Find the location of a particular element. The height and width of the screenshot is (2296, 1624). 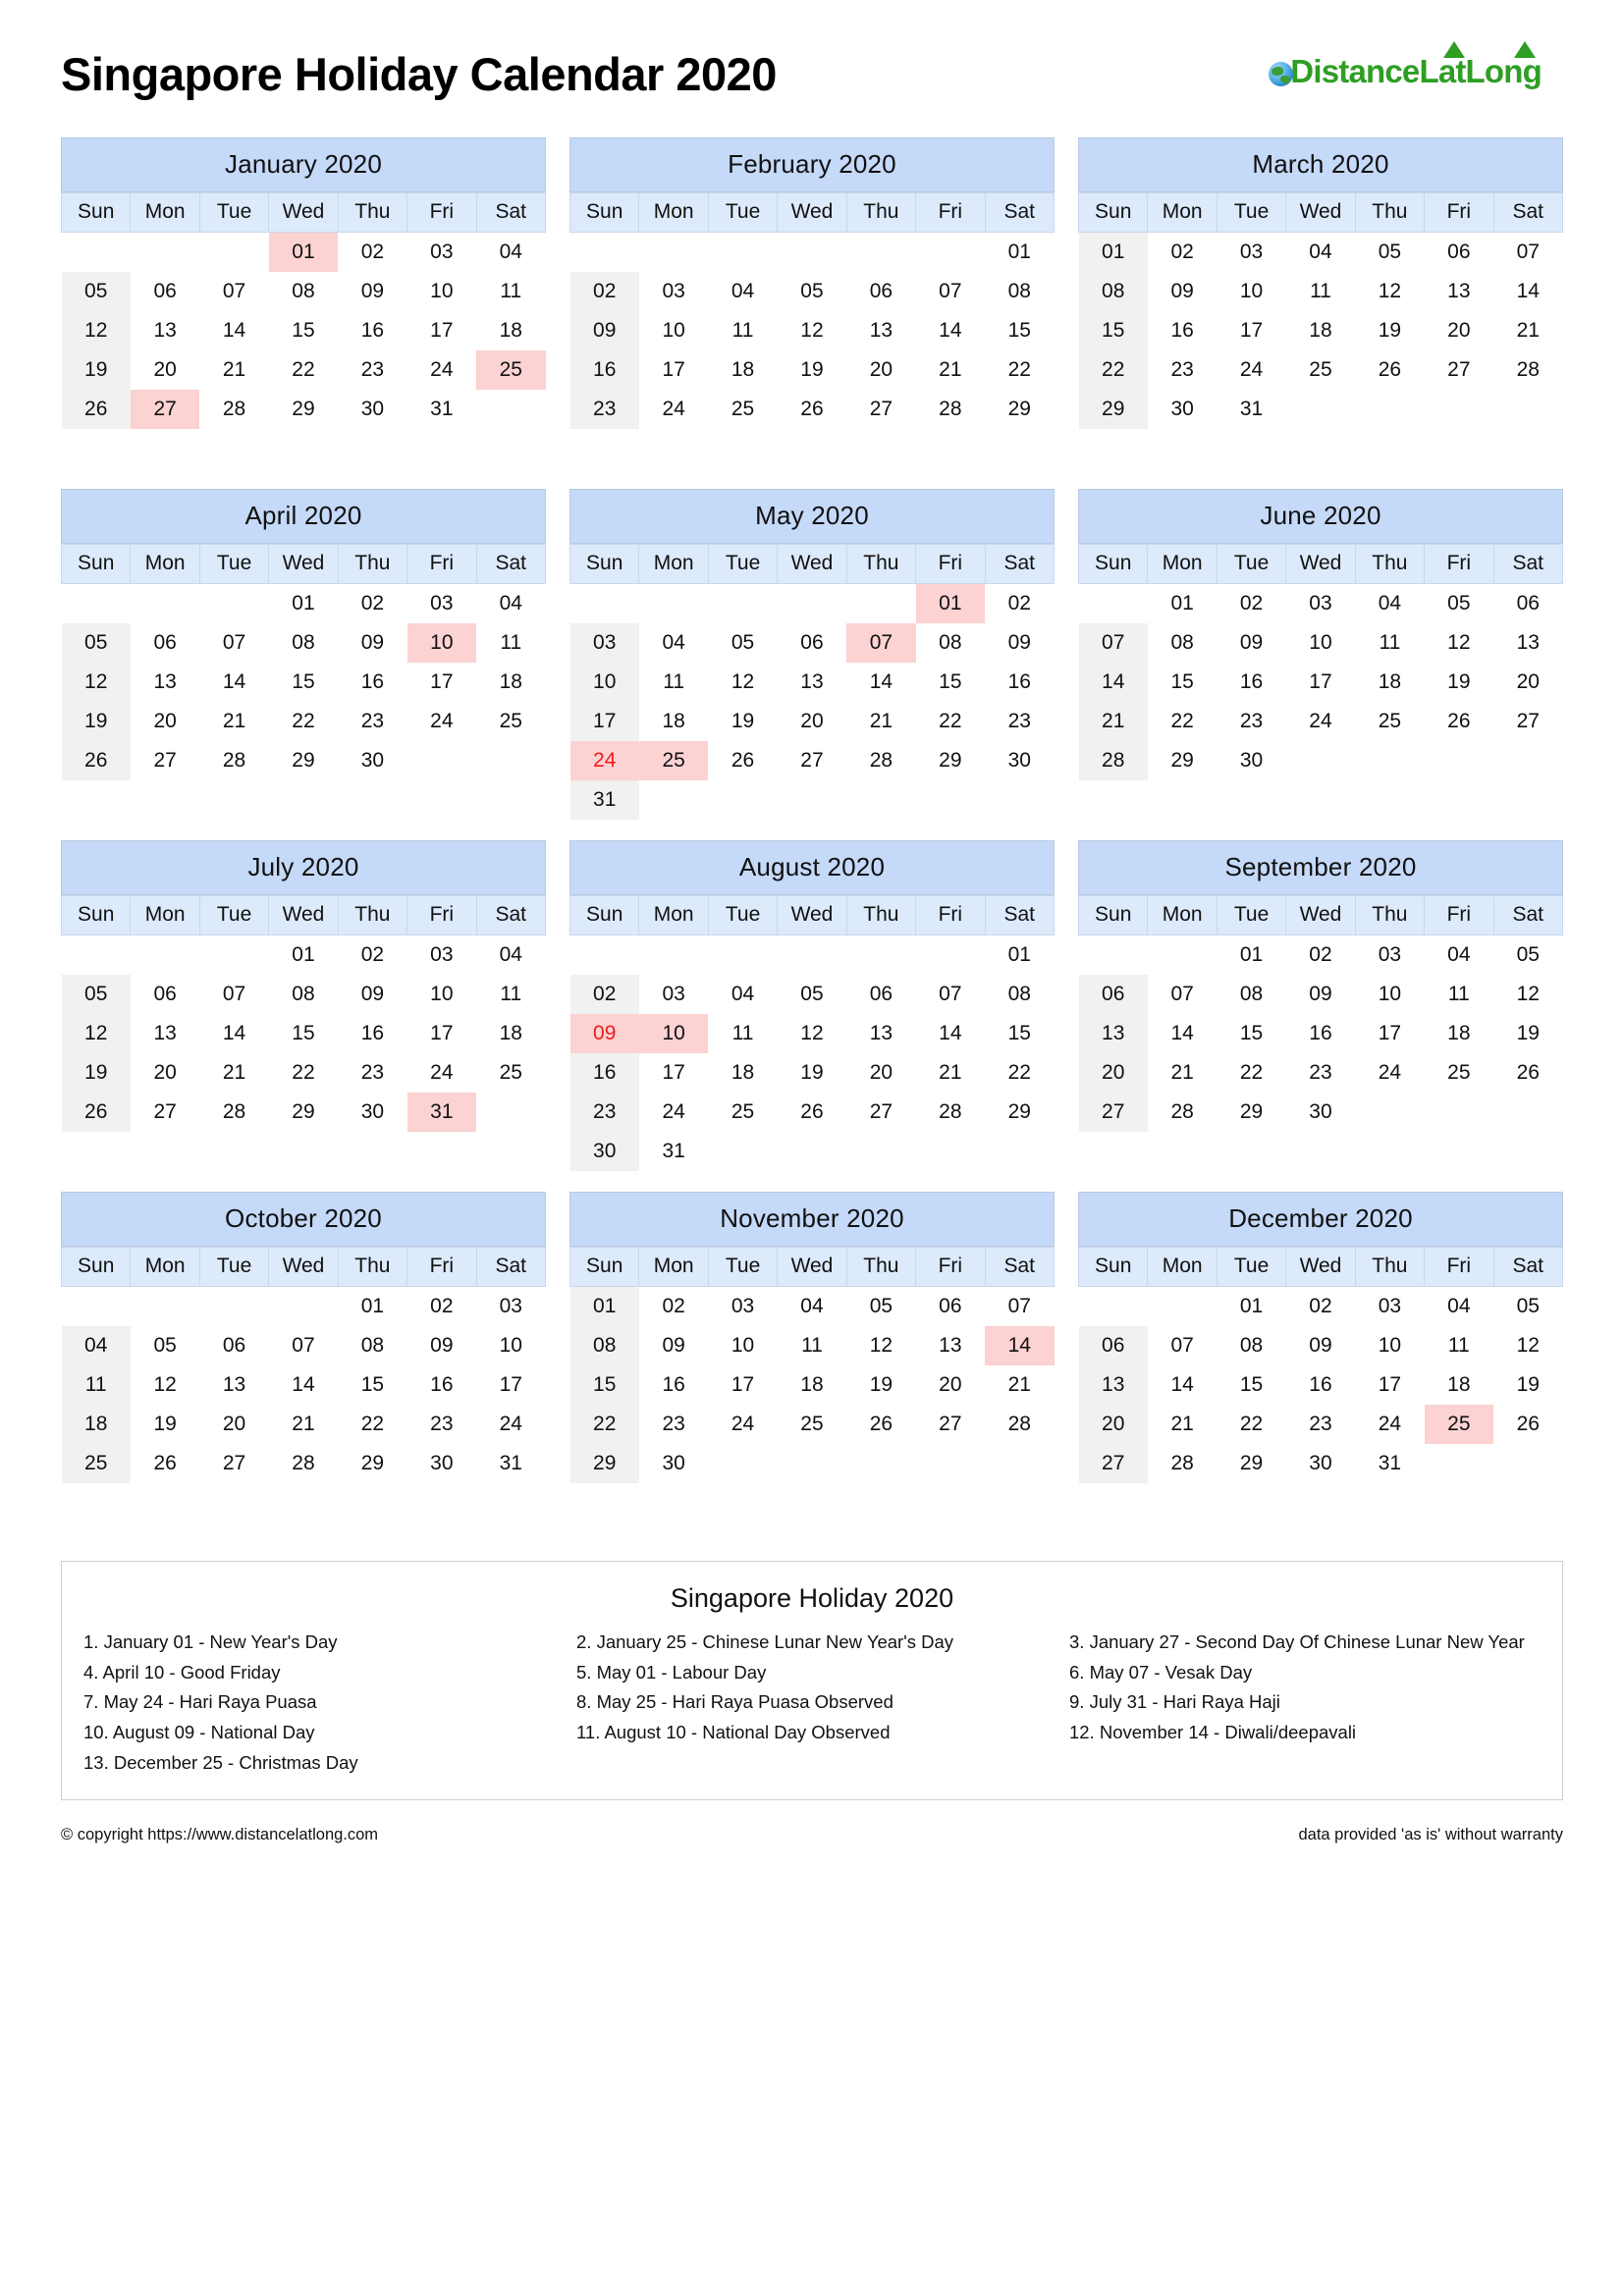

week-row: 01 02 03 04 05 is located at coordinates (1321, 1307).